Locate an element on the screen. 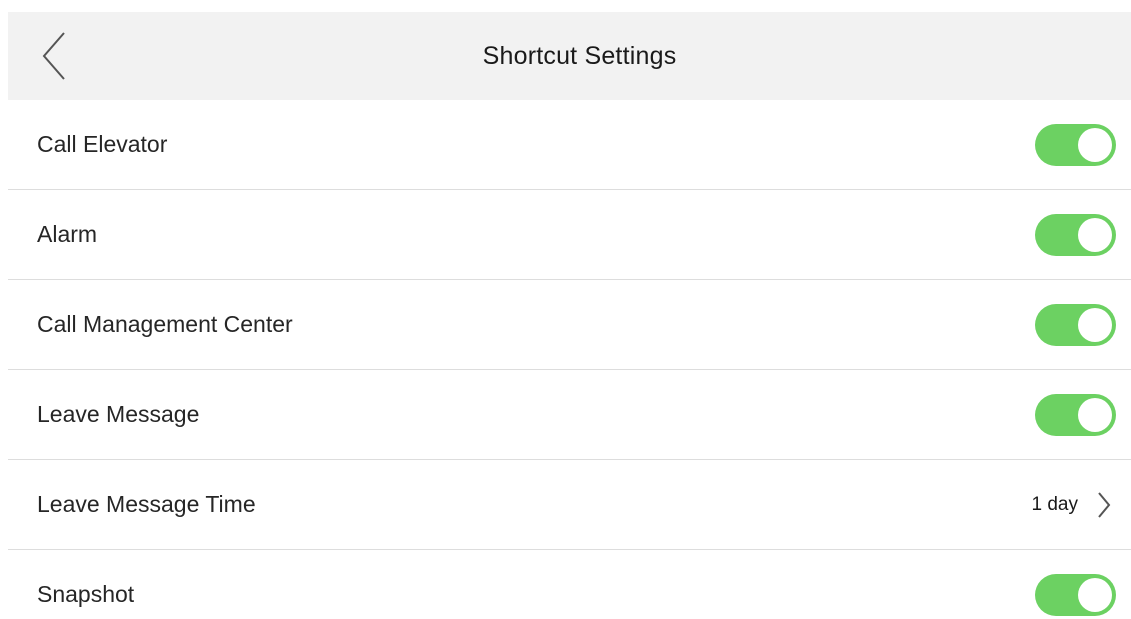  setting-row-call-management-center: Call Management Center is located at coordinates (569, 325).